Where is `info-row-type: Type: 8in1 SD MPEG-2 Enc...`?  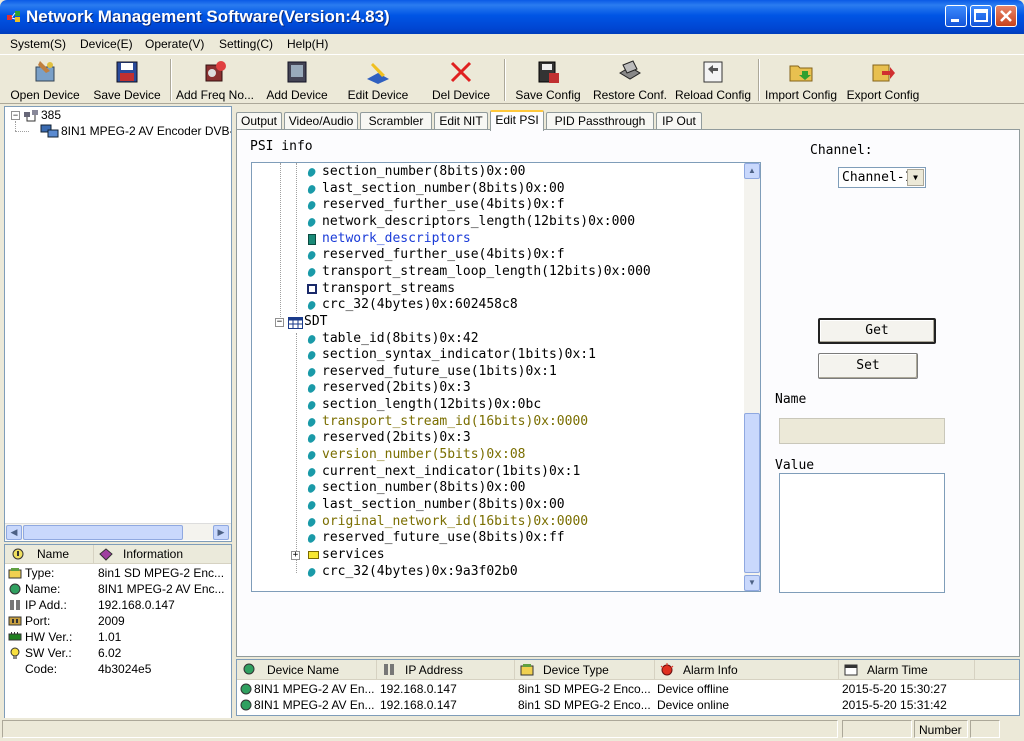
info-row-type: Type: 8in1 SD MPEG-2 Enc... is located at coordinates (118, 573).